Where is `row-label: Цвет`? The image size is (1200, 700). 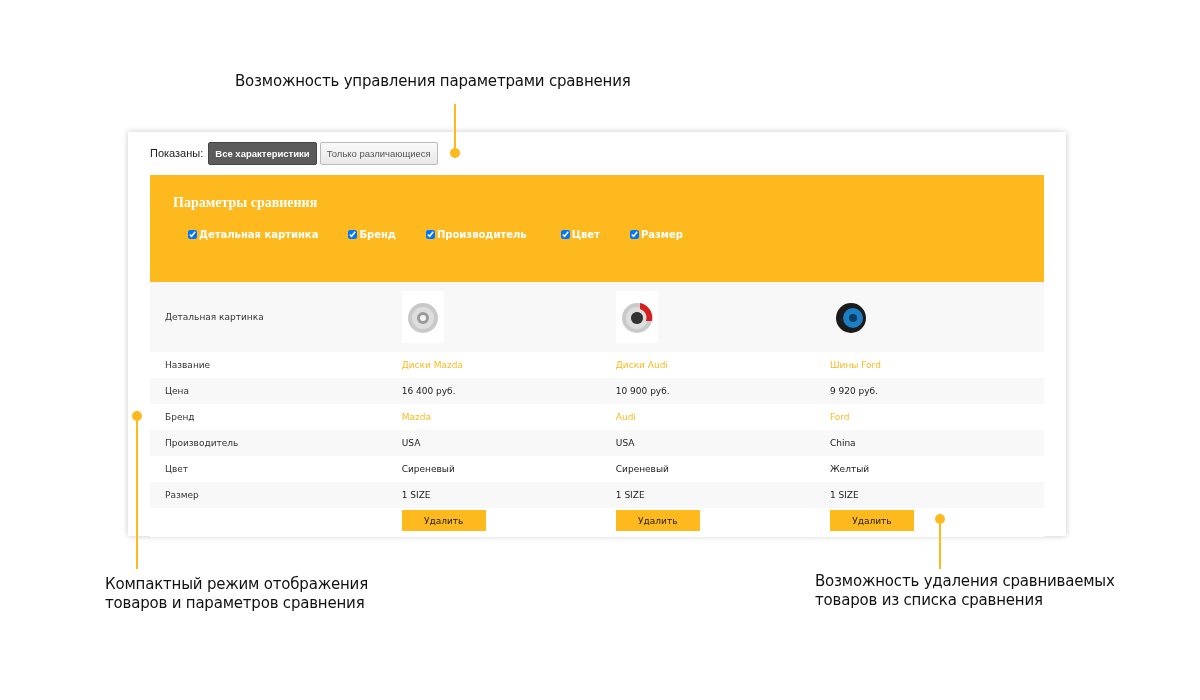
row-label: Цвет is located at coordinates (177, 469).